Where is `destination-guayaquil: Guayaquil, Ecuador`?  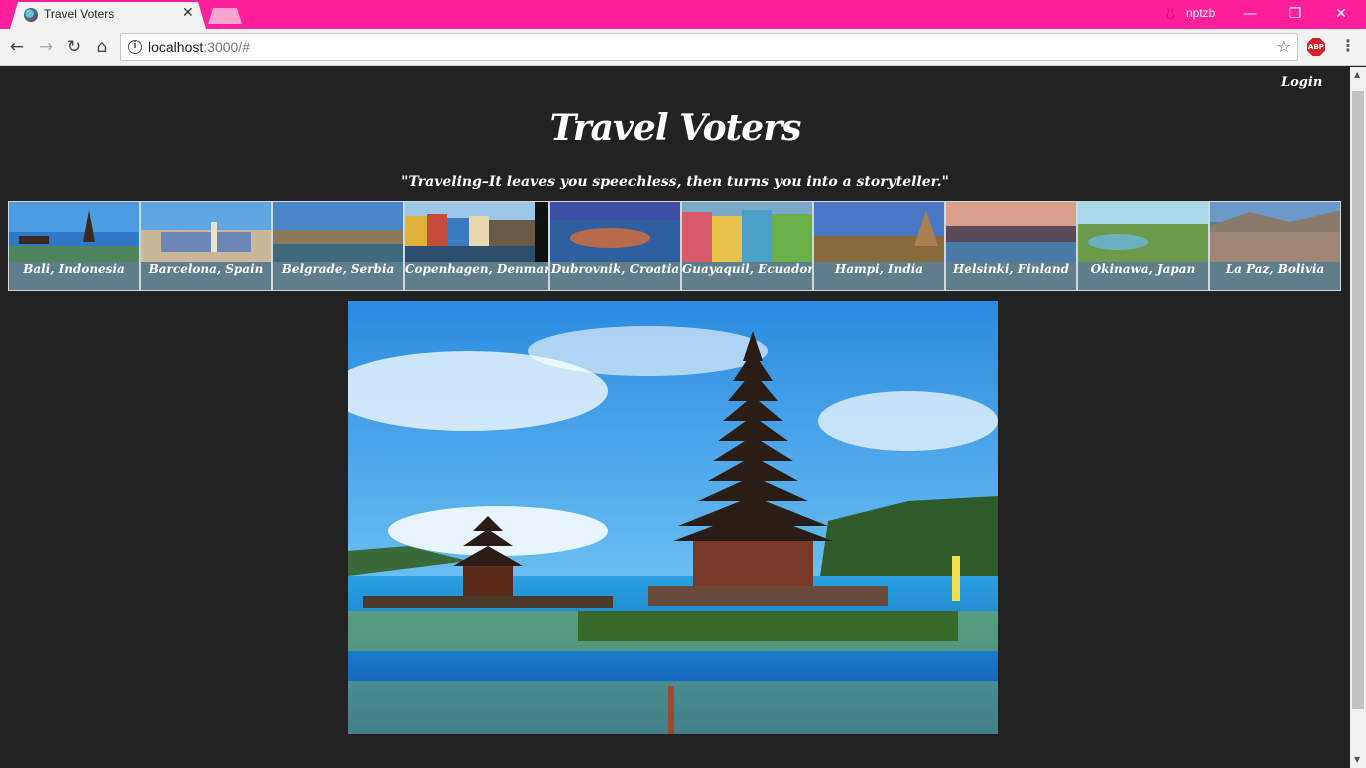
destination-guayaquil: Guayaquil, Ecuador is located at coordinates (747, 246).